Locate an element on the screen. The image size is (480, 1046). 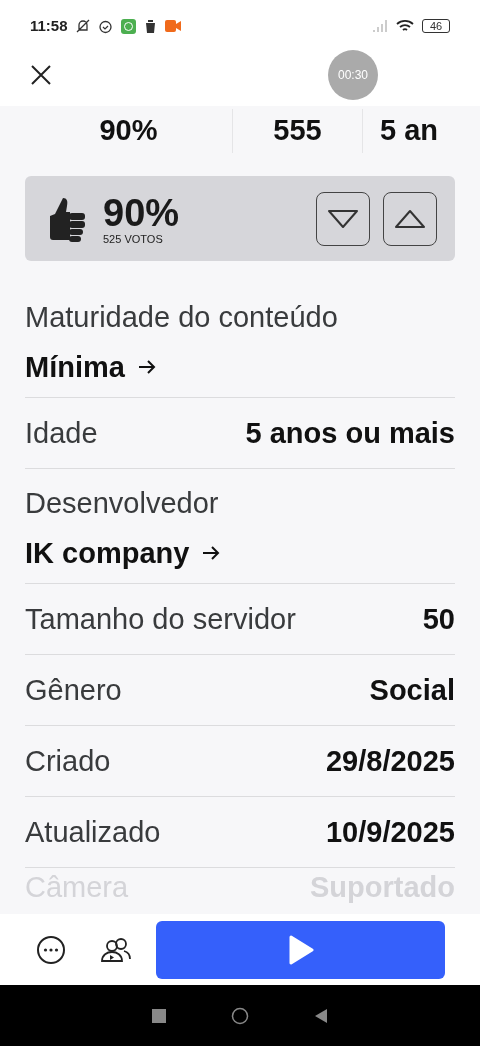
recents-icon is located at coordinates (159, 1015).